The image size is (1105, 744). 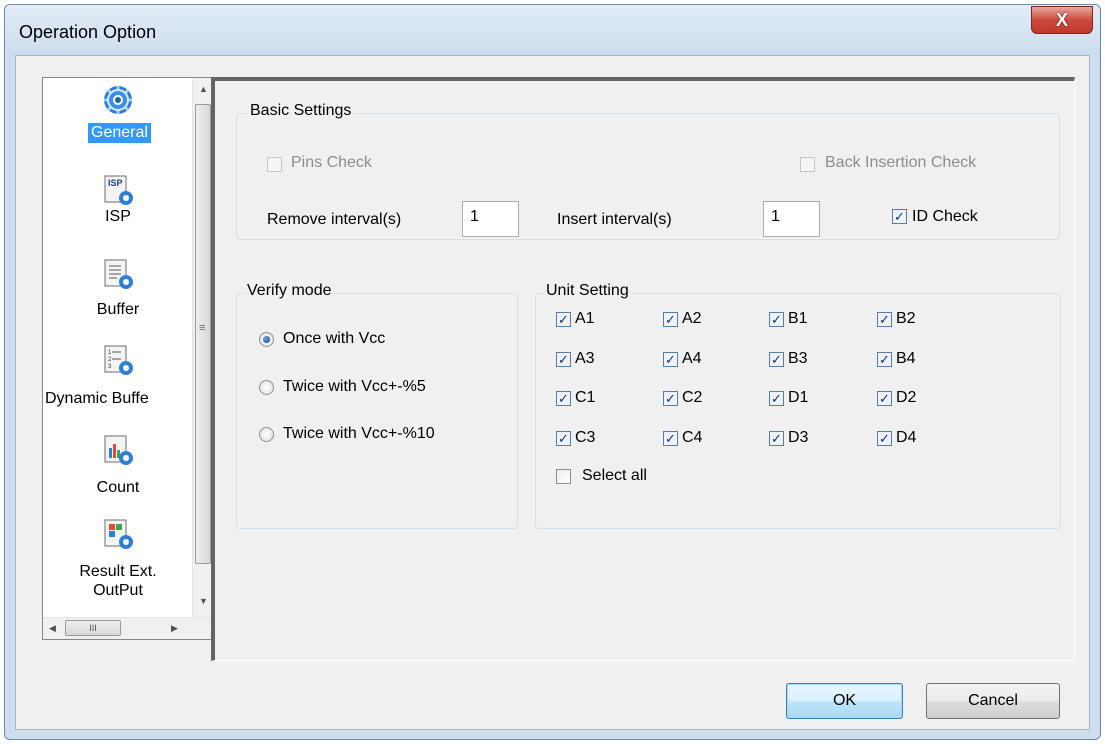 What do you see at coordinates (670, 319) in the screenshot?
I see `unit-a2-checkbox: ✓` at bounding box center [670, 319].